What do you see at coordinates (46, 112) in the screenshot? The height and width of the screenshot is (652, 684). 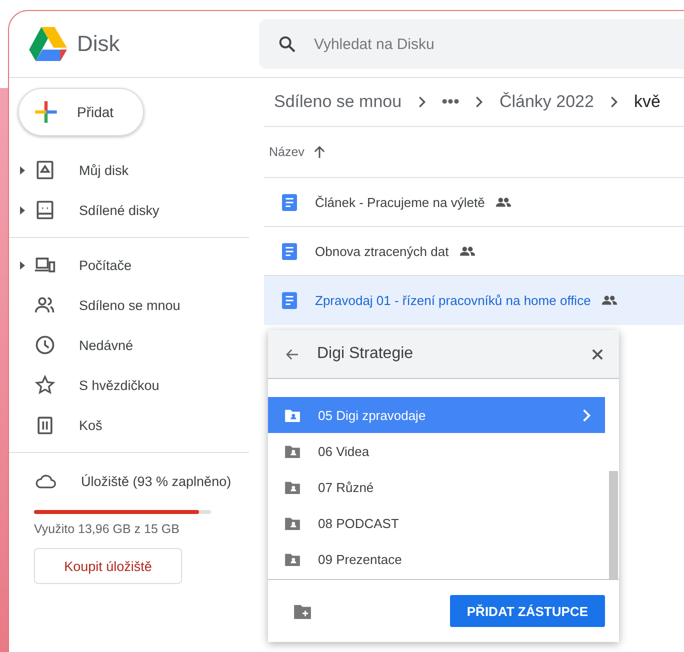 I see `plus-icon` at bounding box center [46, 112].